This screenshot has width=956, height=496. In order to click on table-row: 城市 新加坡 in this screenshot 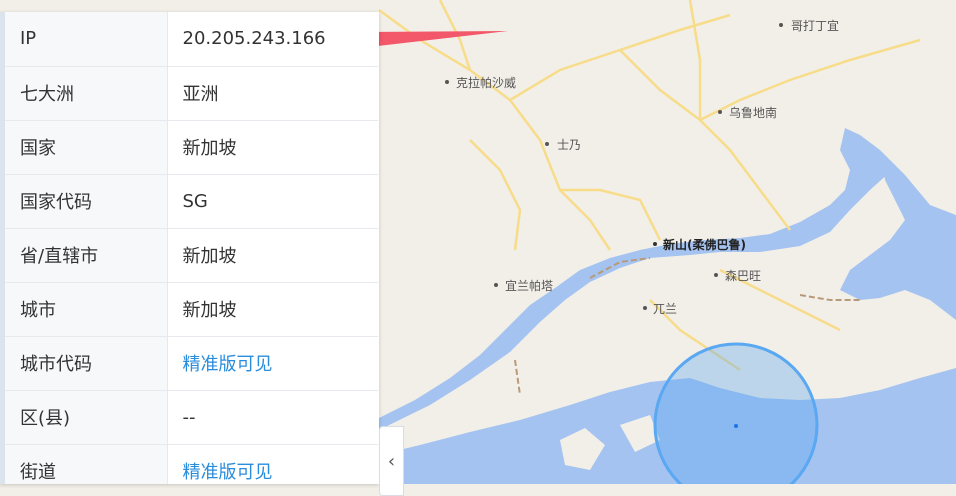, I will do `click(191, 309)`.